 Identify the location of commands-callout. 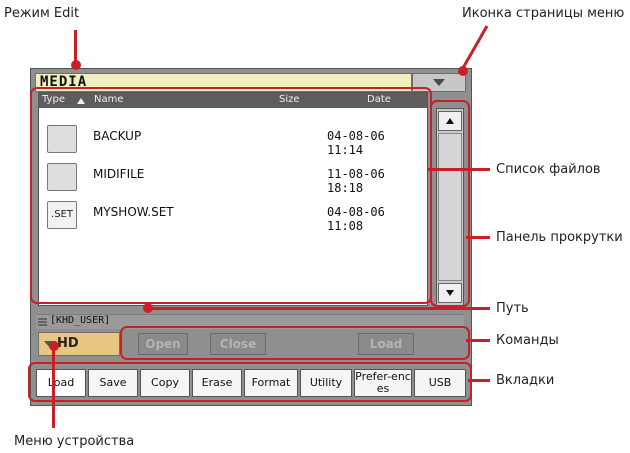
(295, 343).